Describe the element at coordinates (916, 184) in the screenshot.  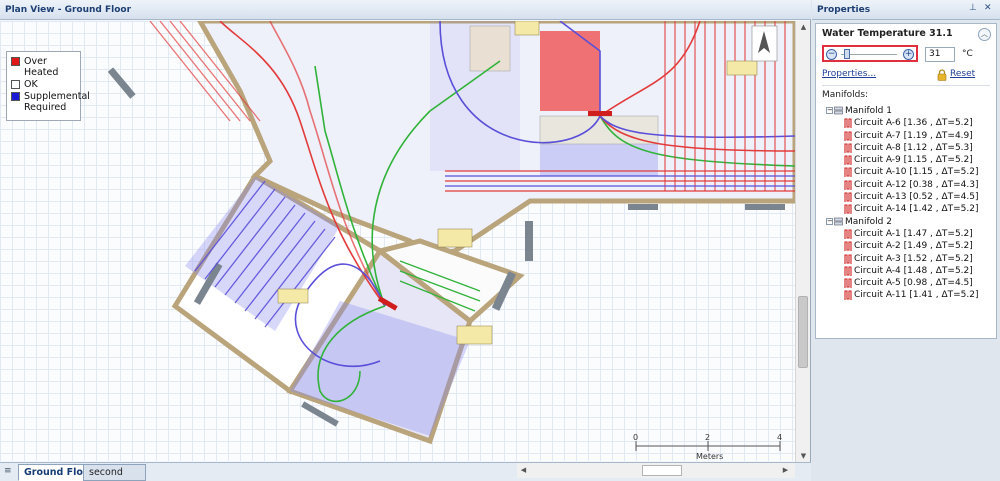
I see `circuit-label: Circuit A-12 [0.38 , ΔT=4.3]` at that location.